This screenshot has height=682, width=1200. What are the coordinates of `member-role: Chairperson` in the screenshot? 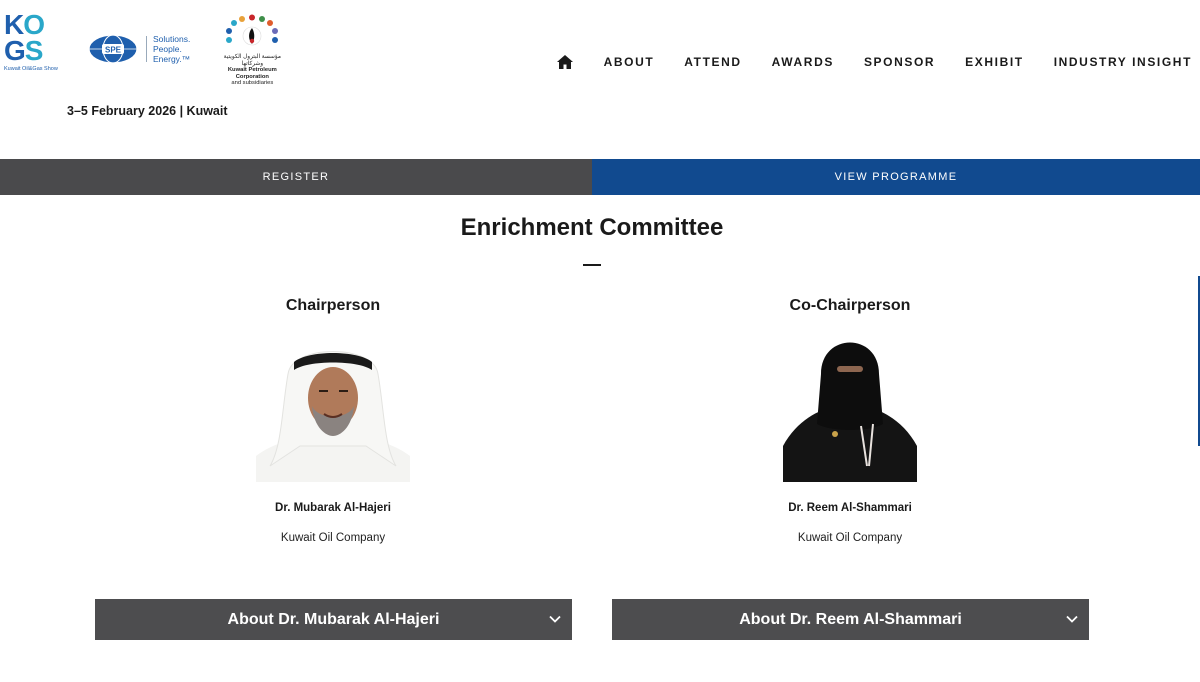 It's located at (333, 305).